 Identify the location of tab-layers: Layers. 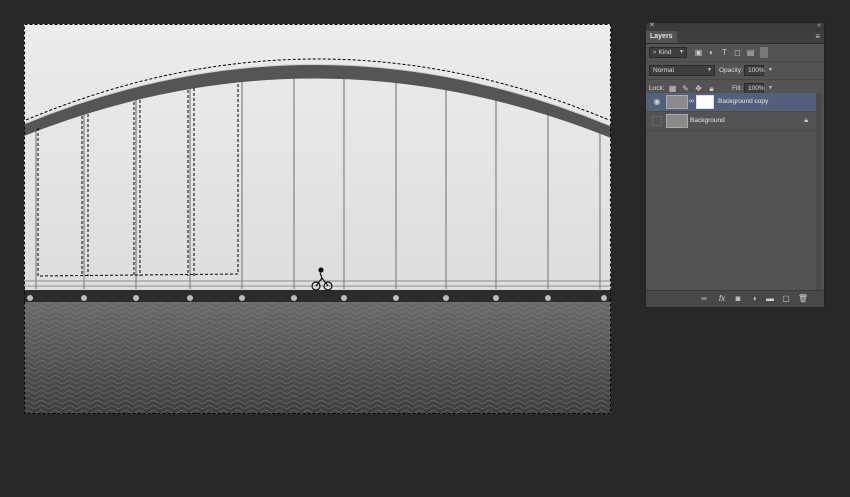
(661, 37).